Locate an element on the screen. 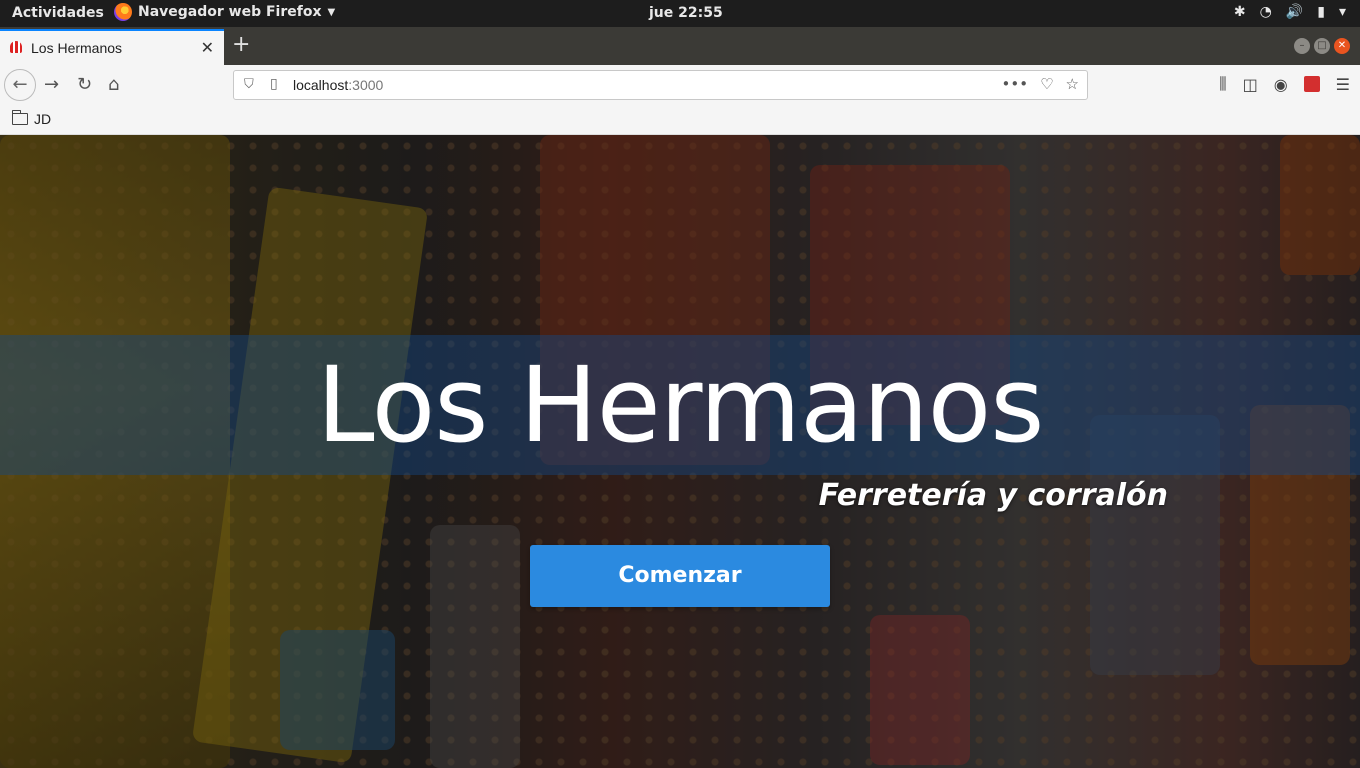  url-actions: ••• ♡ ☆ is located at coordinates (1040, 84).